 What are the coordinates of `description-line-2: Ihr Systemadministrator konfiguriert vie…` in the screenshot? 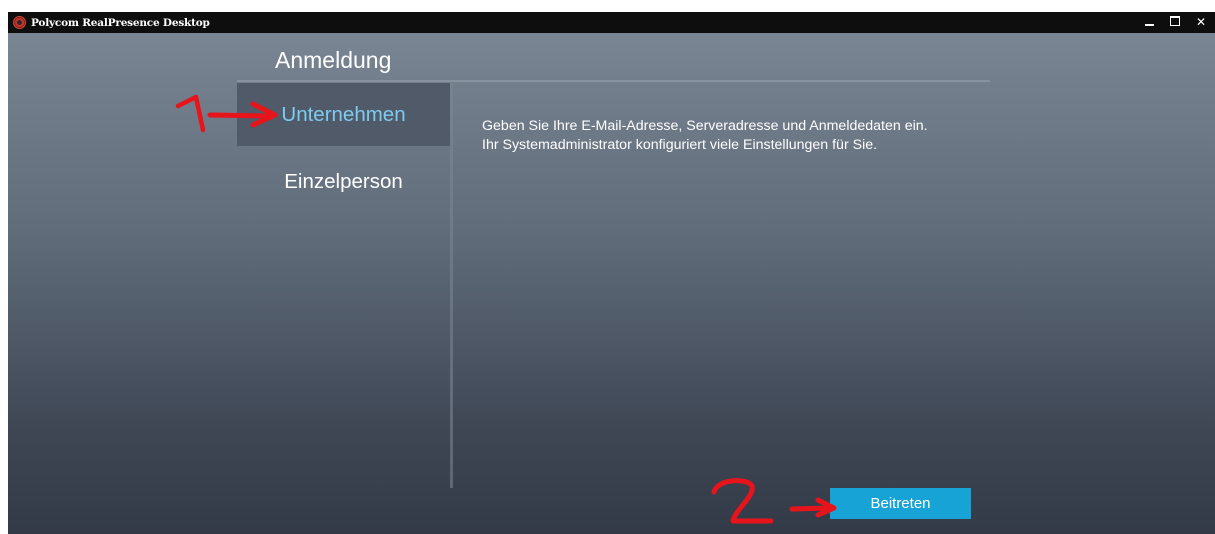 It's located at (680, 145).